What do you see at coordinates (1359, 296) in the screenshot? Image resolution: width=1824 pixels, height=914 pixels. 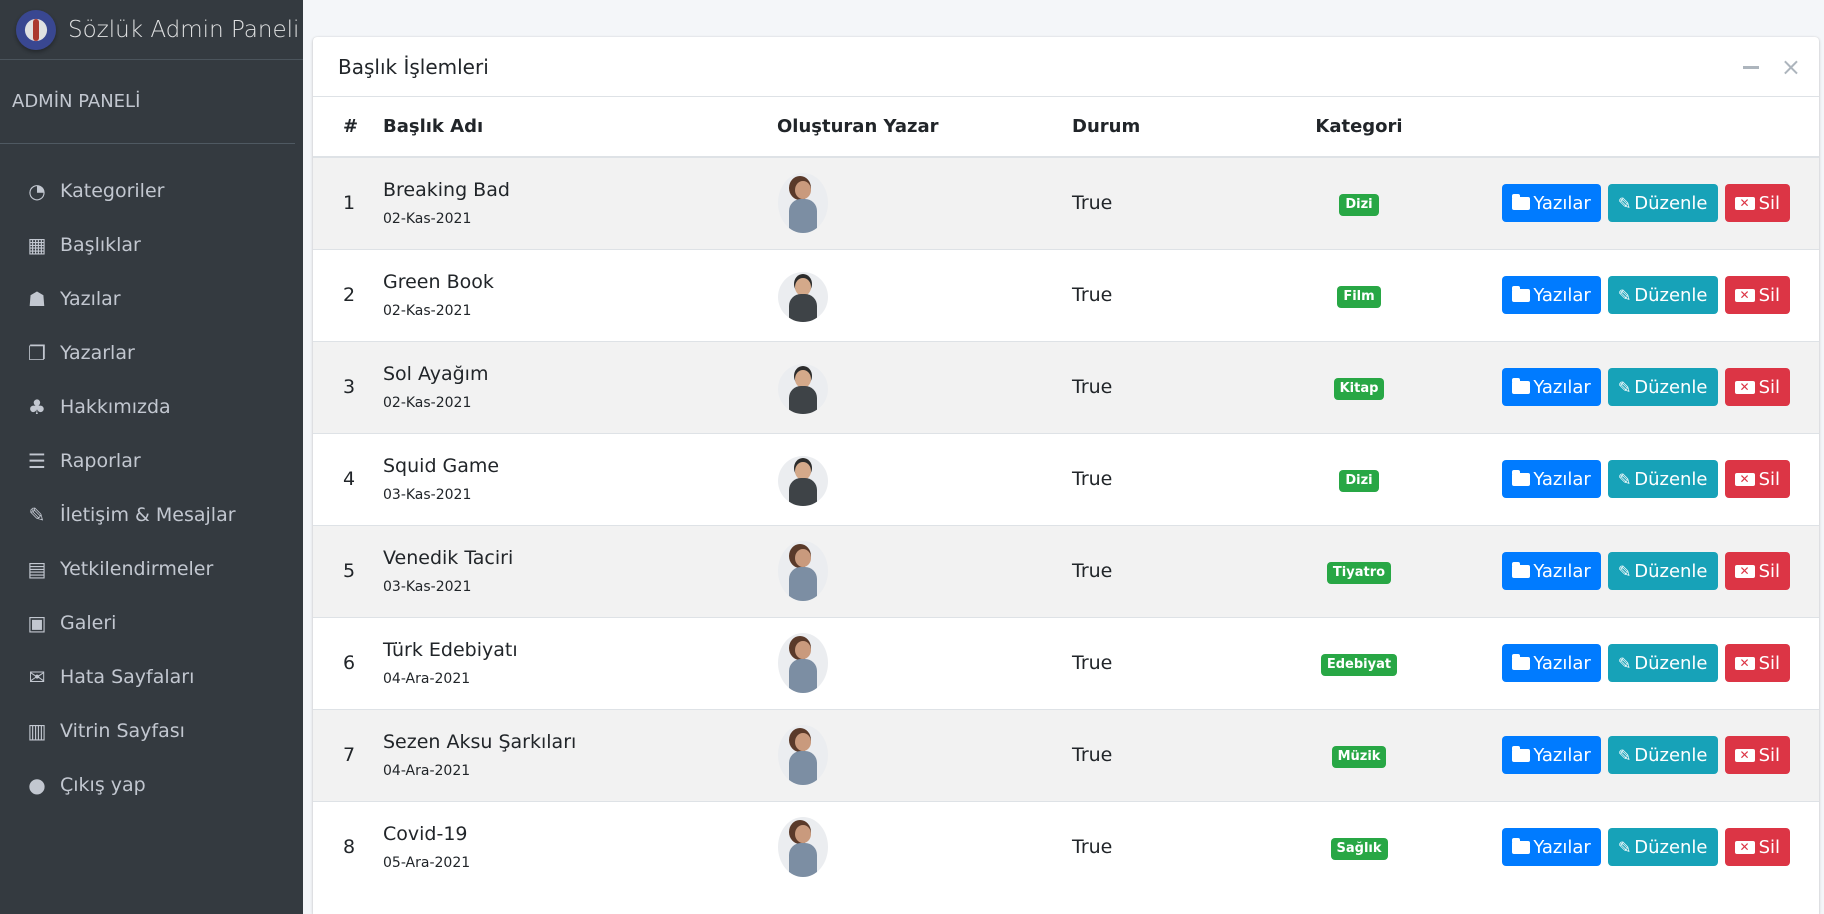 I see `category-badge: Film` at bounding box center [1359, 296].